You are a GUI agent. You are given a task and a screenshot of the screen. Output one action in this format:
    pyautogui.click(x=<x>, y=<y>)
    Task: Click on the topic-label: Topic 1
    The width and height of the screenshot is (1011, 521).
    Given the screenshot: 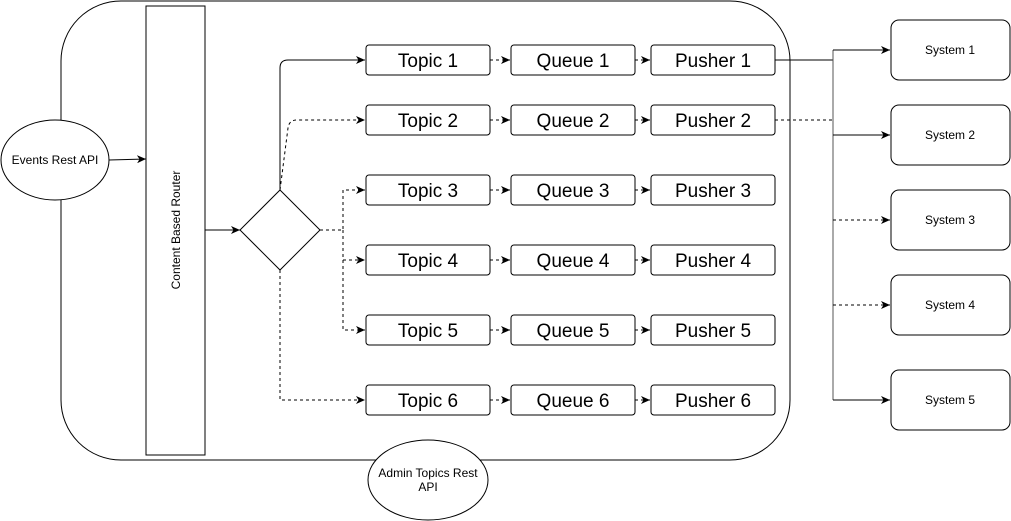 What is the action you would take?
    pyautogui.click(x=428, y=61)
    